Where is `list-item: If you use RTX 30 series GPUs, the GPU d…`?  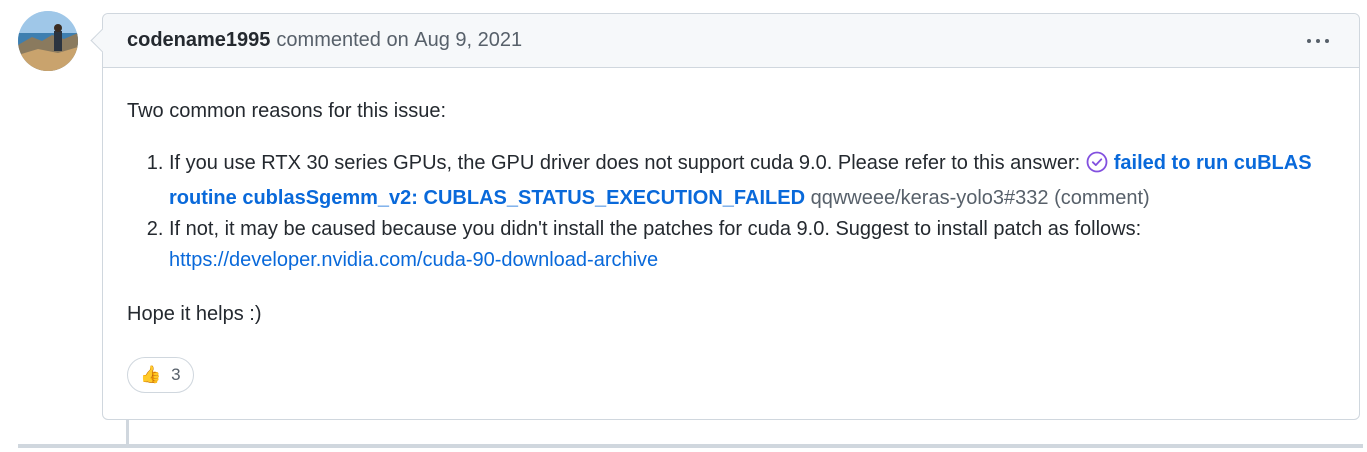 list-item: If you use RTX 30 series GPUs, the GPU d… is located at coordinates (752, 181).